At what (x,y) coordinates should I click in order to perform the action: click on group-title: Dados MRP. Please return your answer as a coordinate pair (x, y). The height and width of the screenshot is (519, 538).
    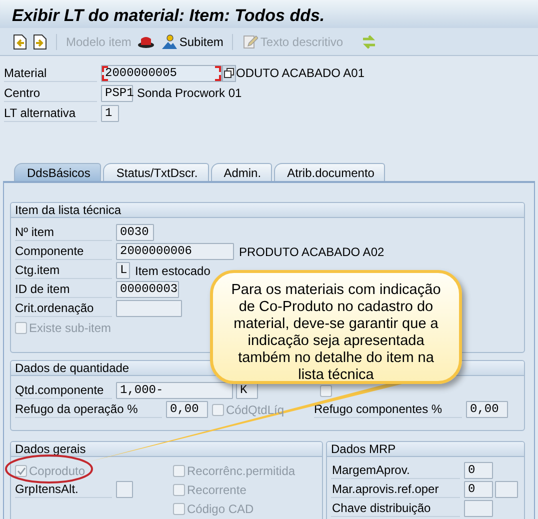
    Looking at the image, I should click on (425, 449).